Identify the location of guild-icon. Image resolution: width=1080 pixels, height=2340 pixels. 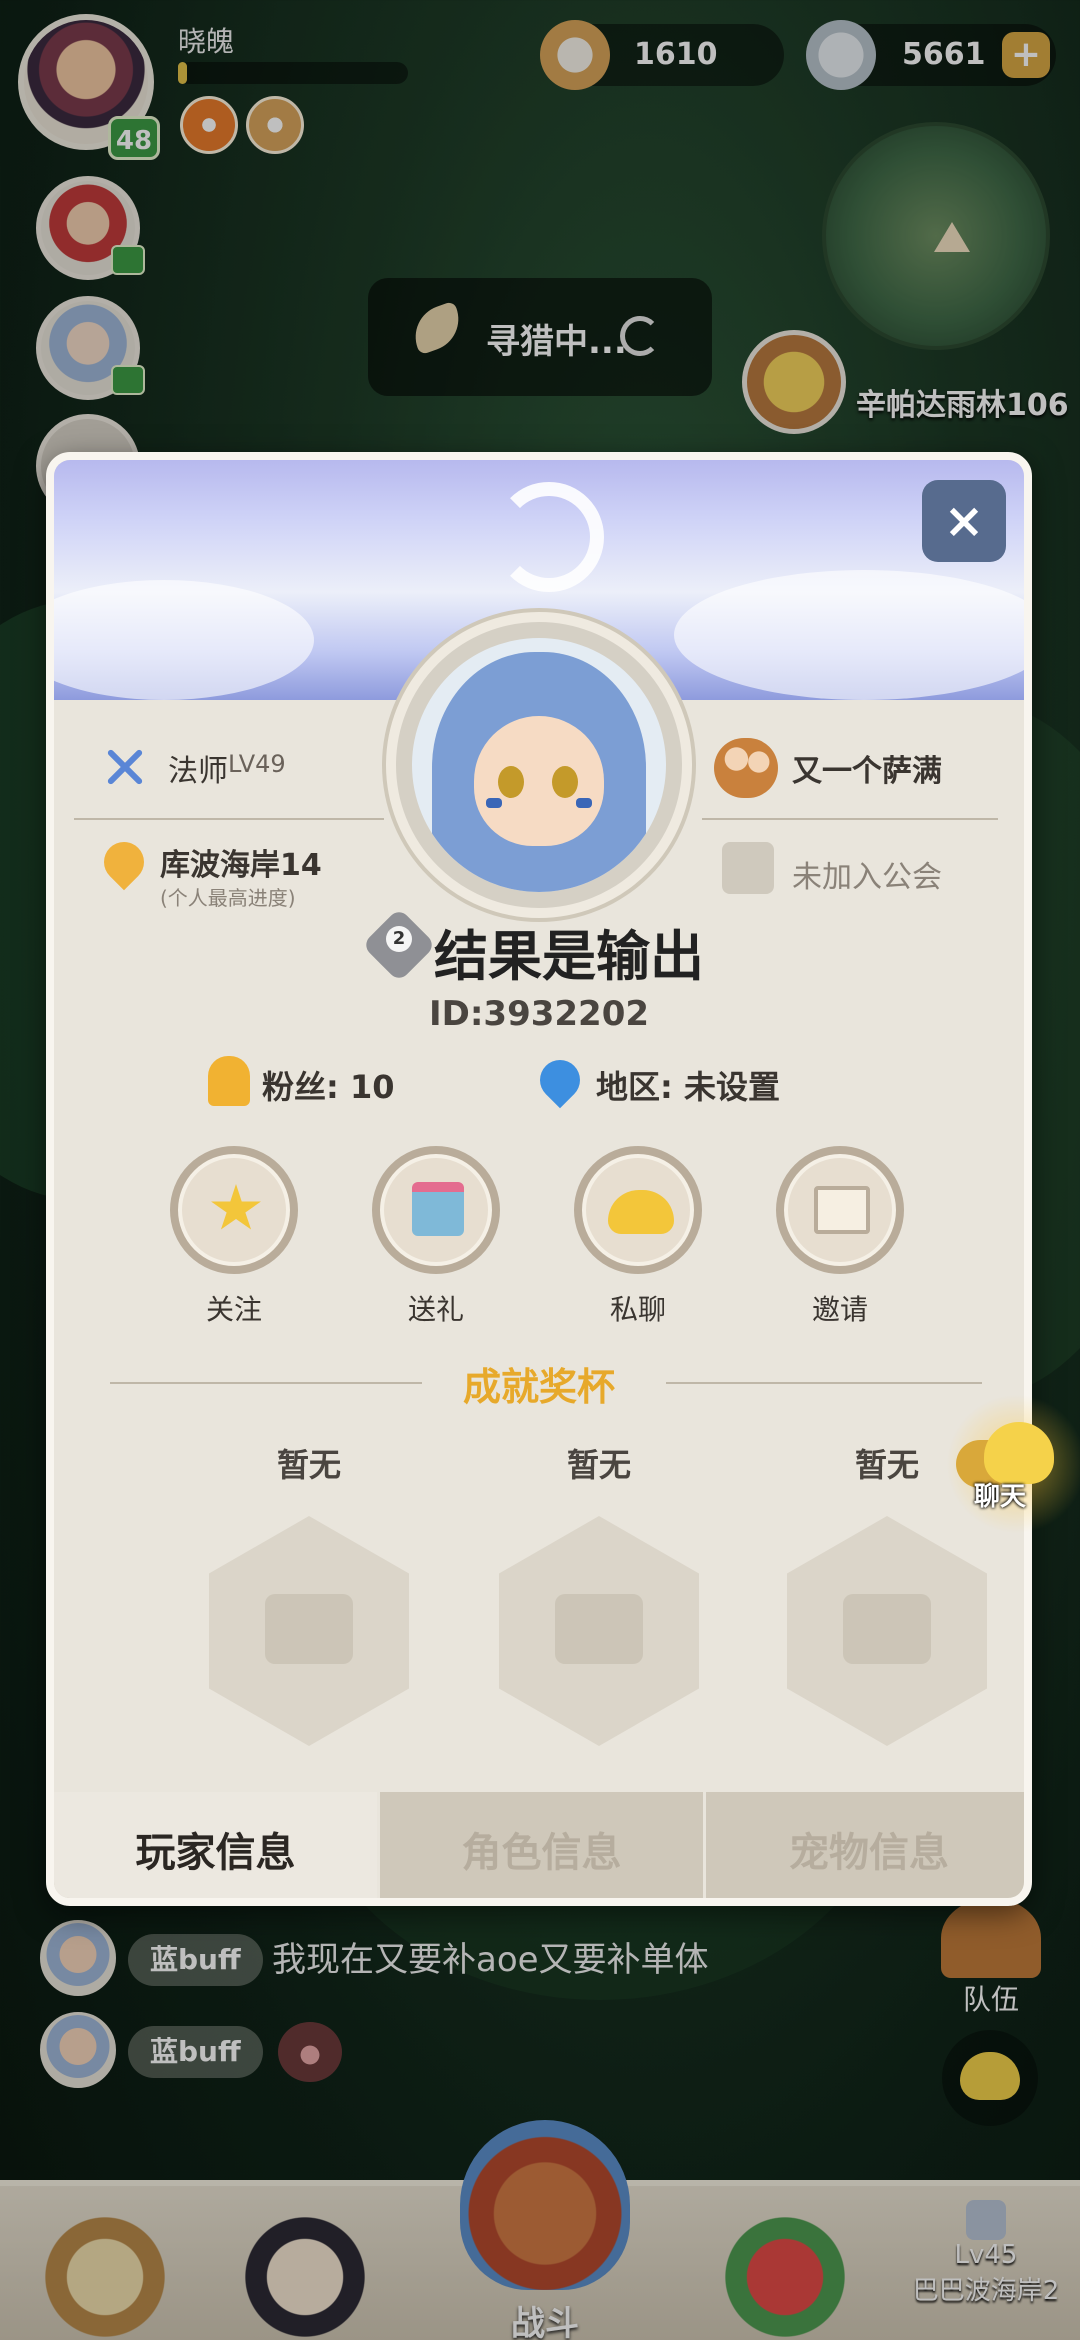
(748, 868).